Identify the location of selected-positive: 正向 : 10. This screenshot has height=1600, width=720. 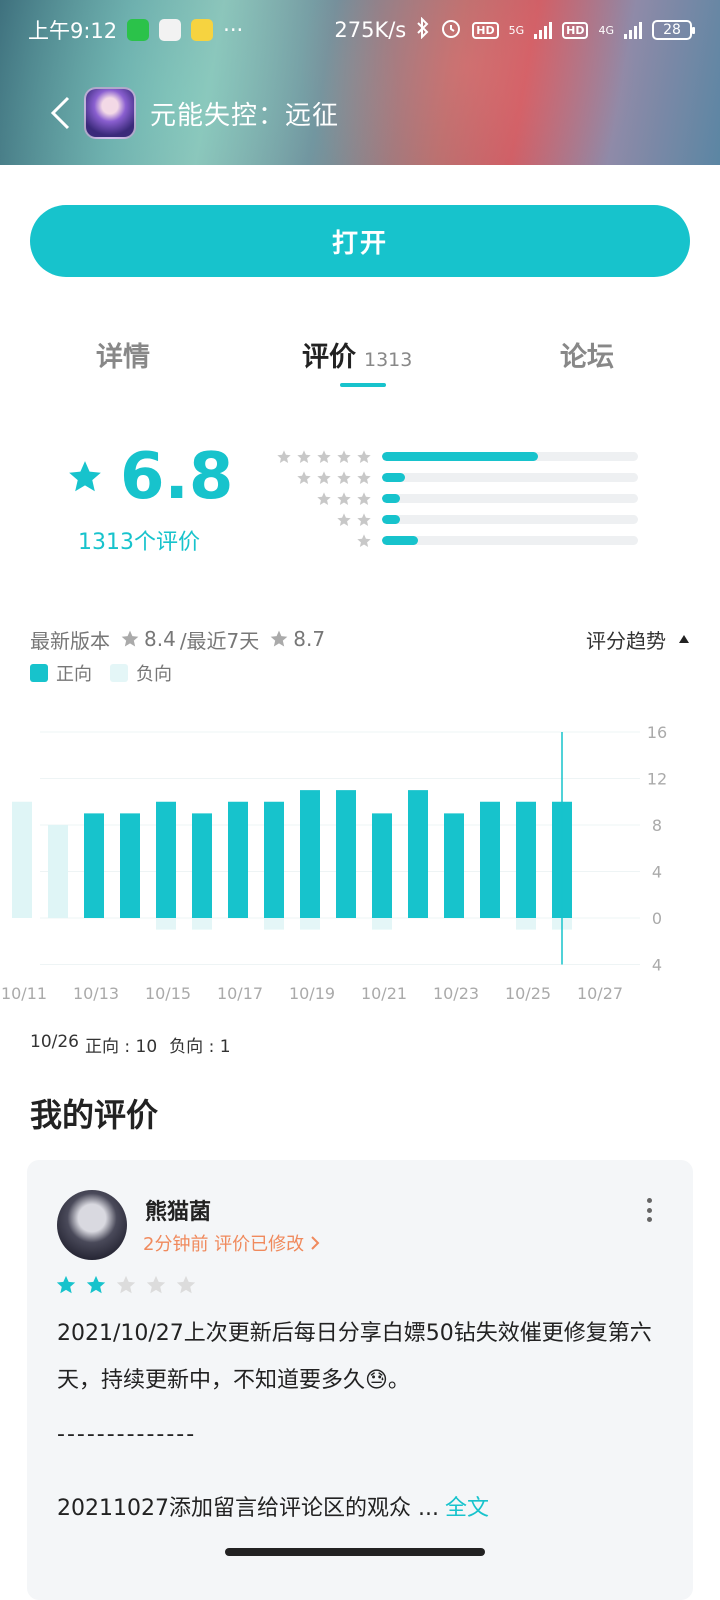
(121, 1047).